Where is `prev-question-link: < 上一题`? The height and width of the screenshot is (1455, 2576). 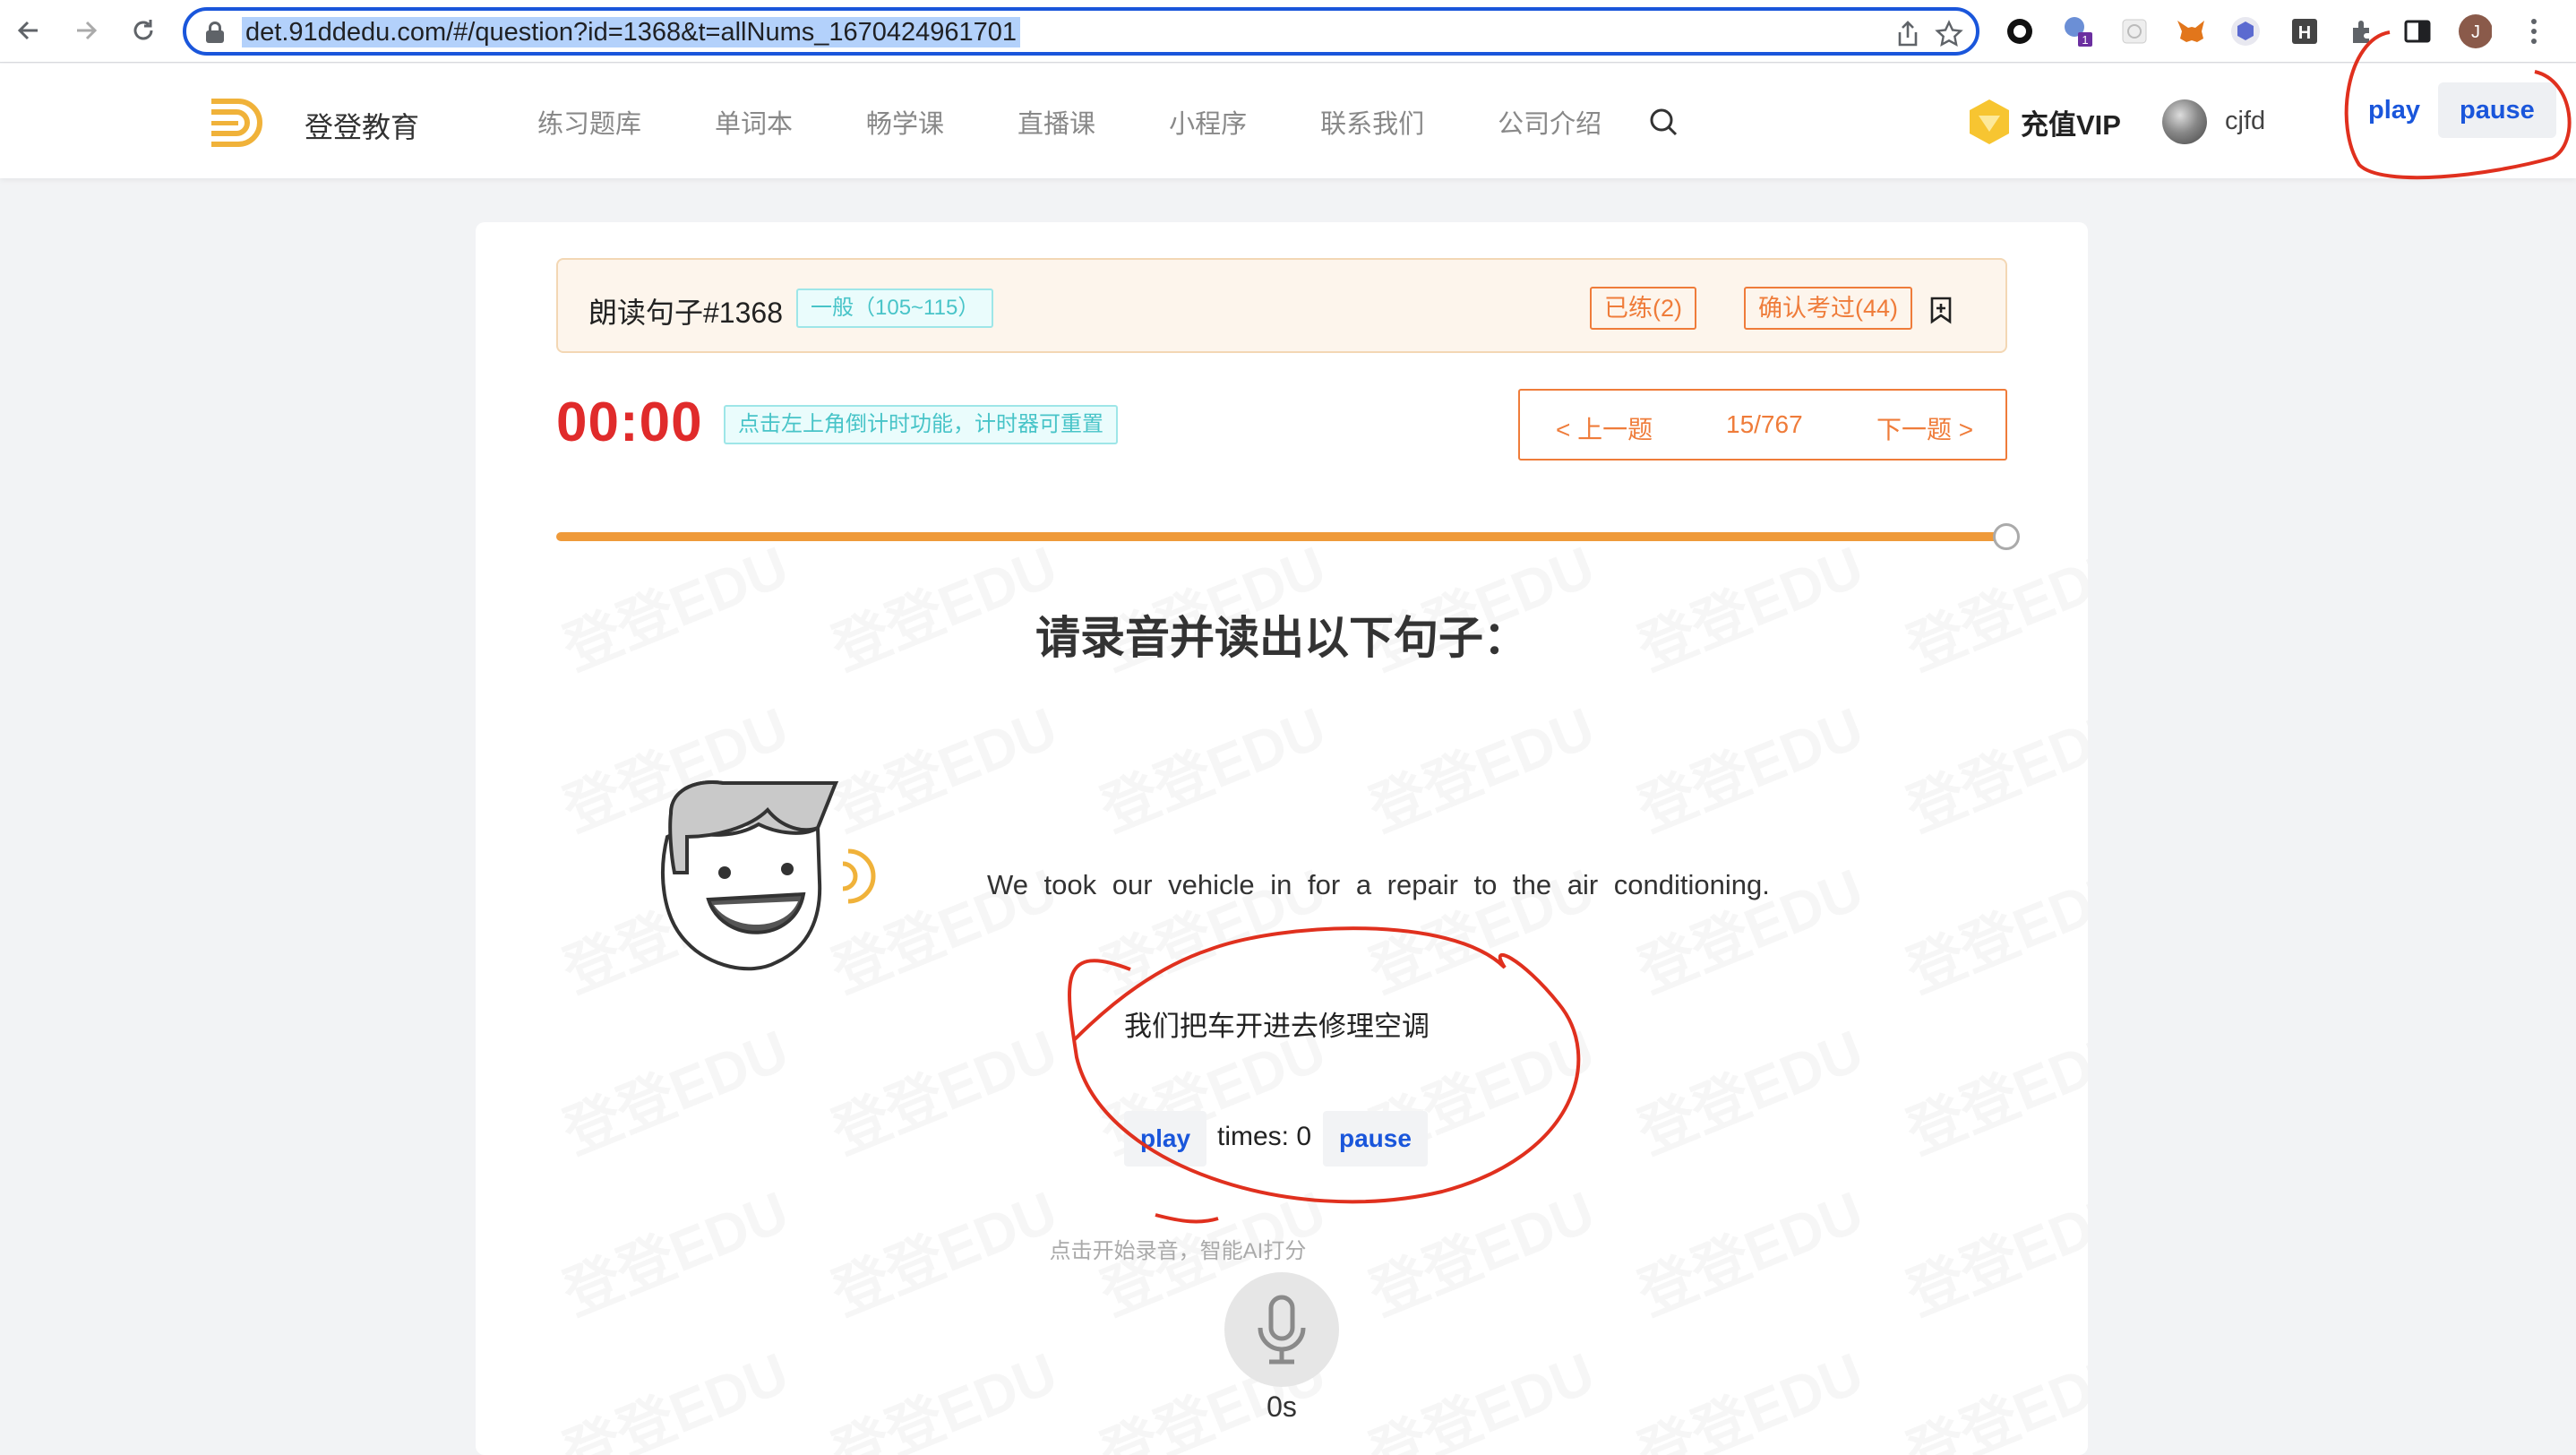
prev-question-link: < 上一题 is located at coordinates (1604, 428).